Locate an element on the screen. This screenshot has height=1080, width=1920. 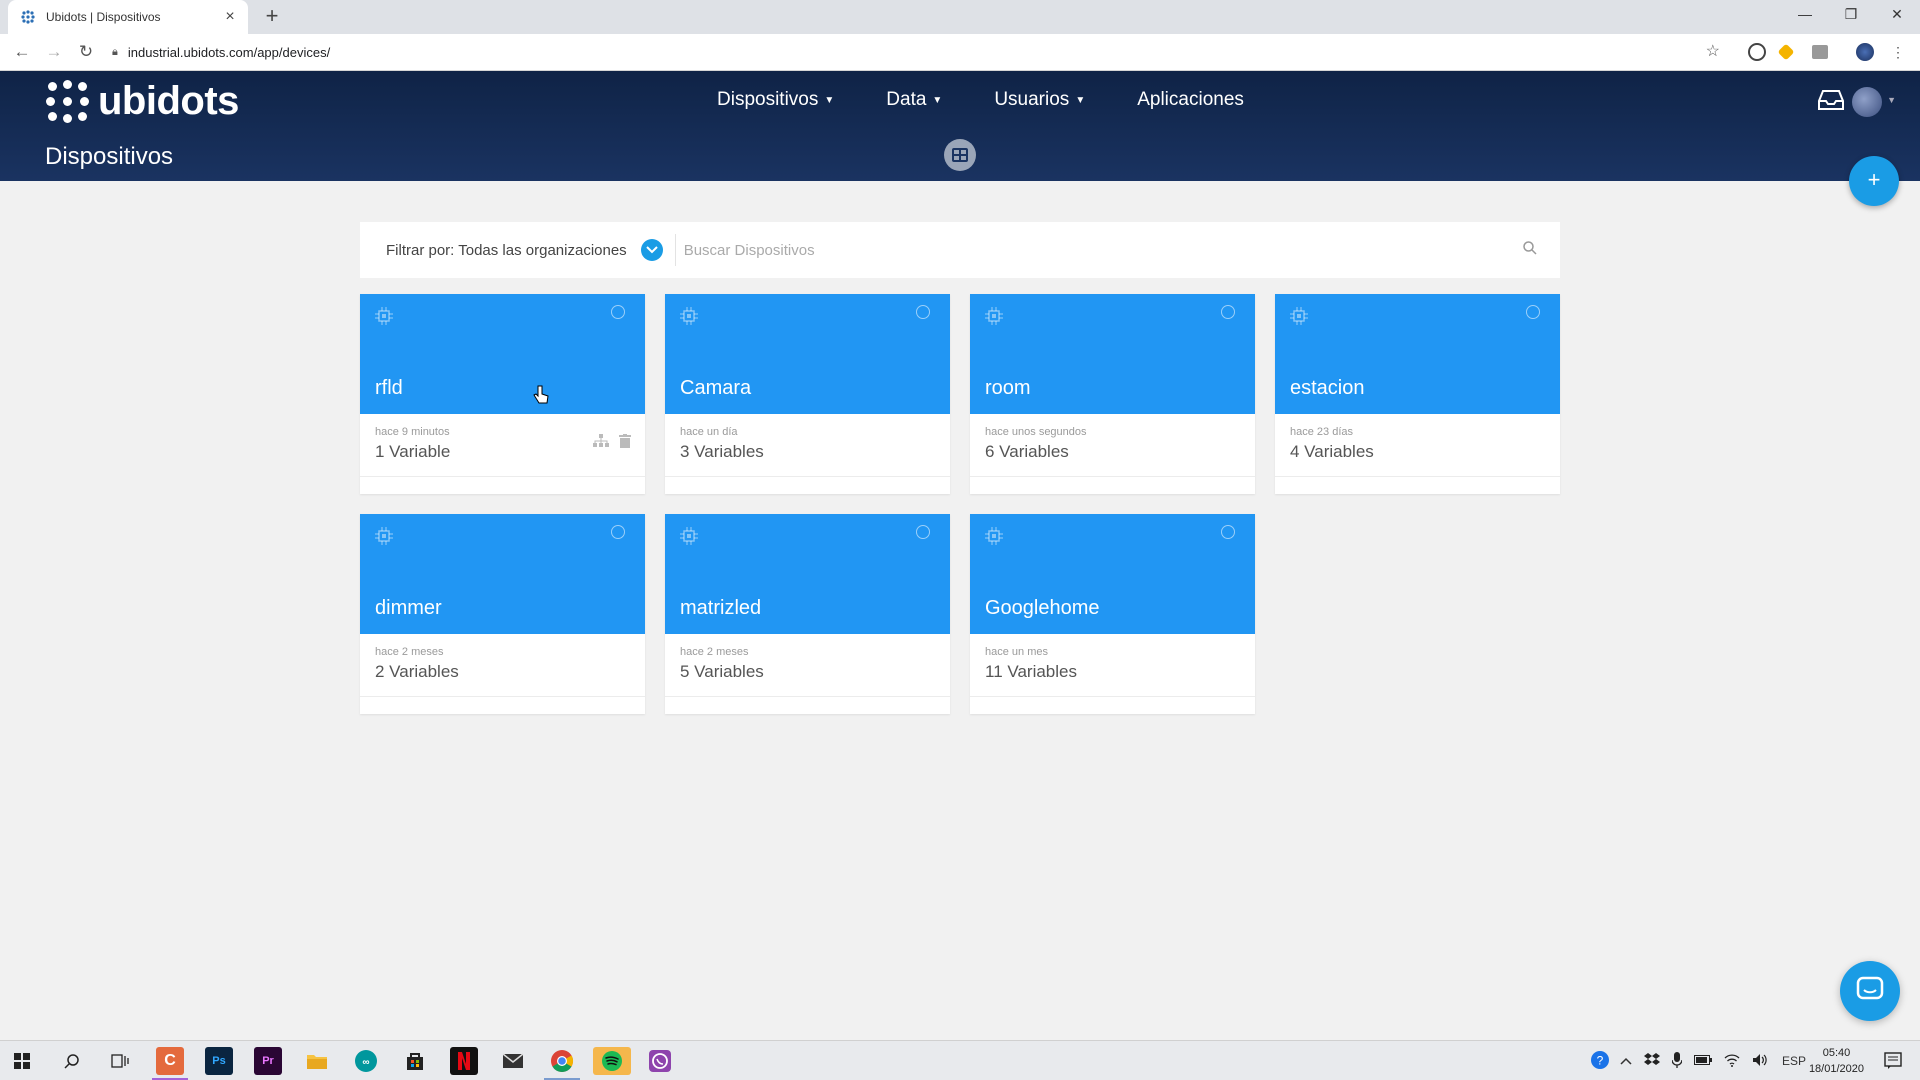
logo-text: ubidots is located at coordinates (168, 101).